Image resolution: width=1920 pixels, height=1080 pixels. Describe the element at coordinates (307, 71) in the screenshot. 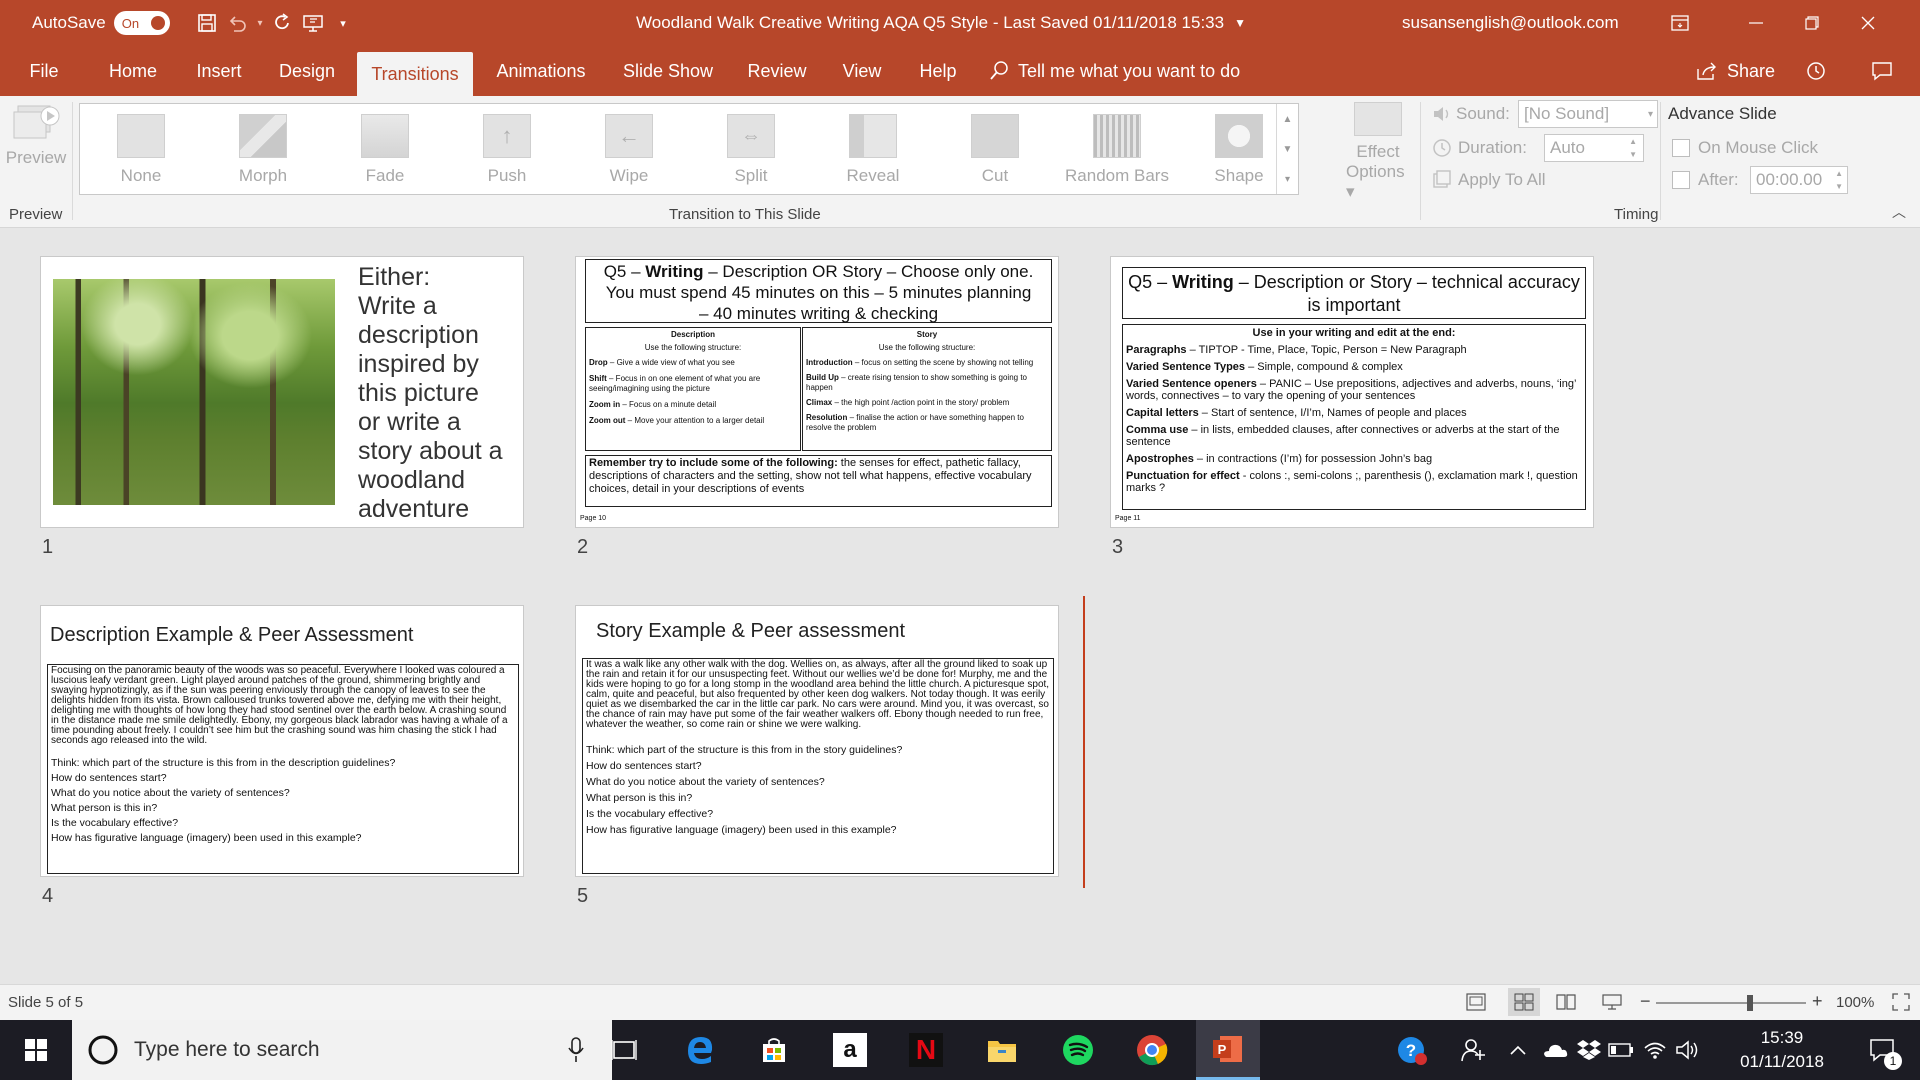

I see `tab-design: Design` at that location.